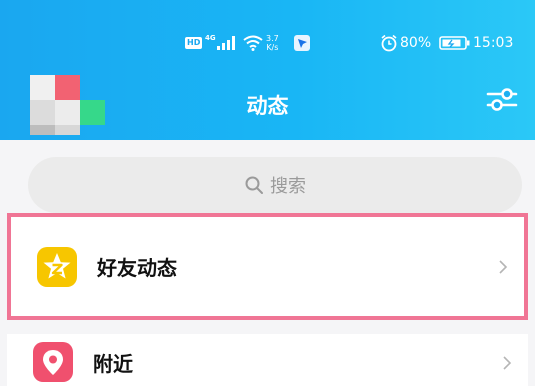  Describe the element at coordinates (57, 266) in the screenshot. I see `qzone-star-icon` at that location.